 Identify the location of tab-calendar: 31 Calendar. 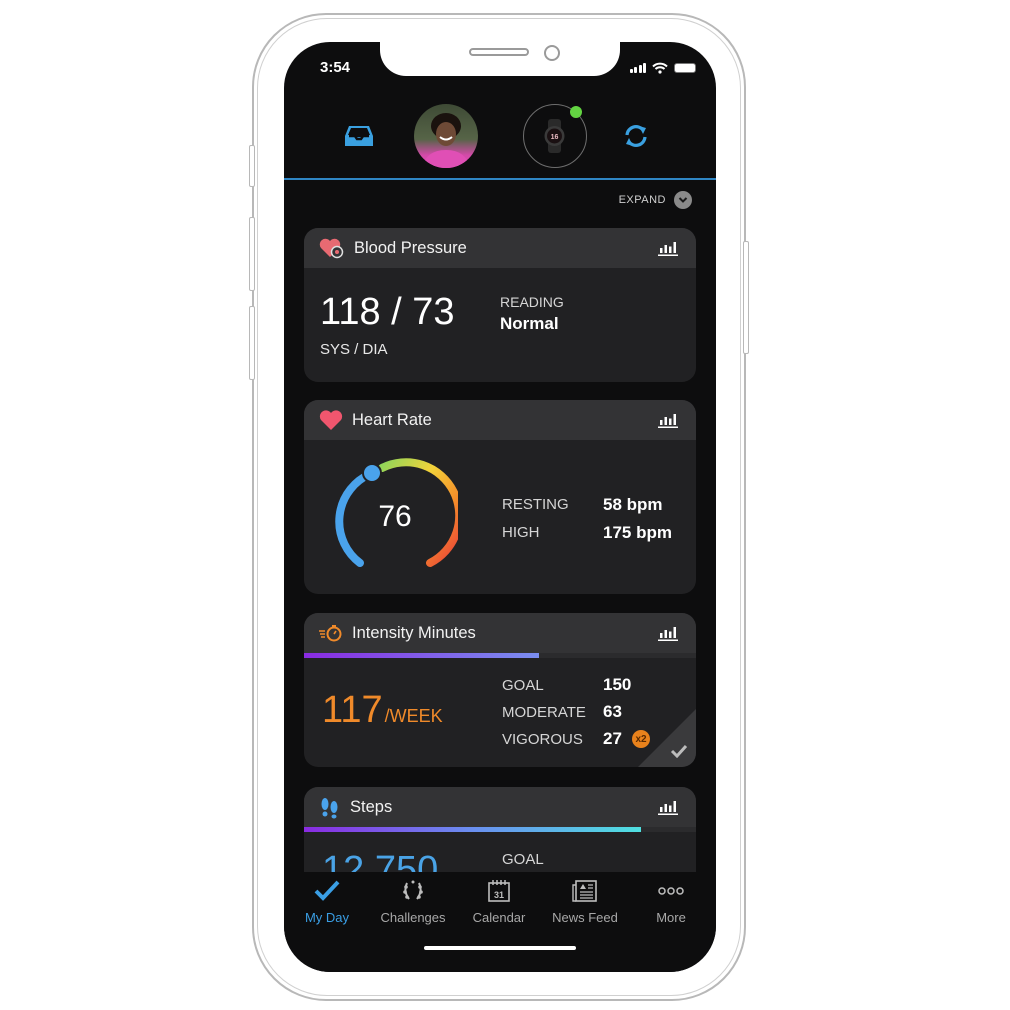
(499, 901).